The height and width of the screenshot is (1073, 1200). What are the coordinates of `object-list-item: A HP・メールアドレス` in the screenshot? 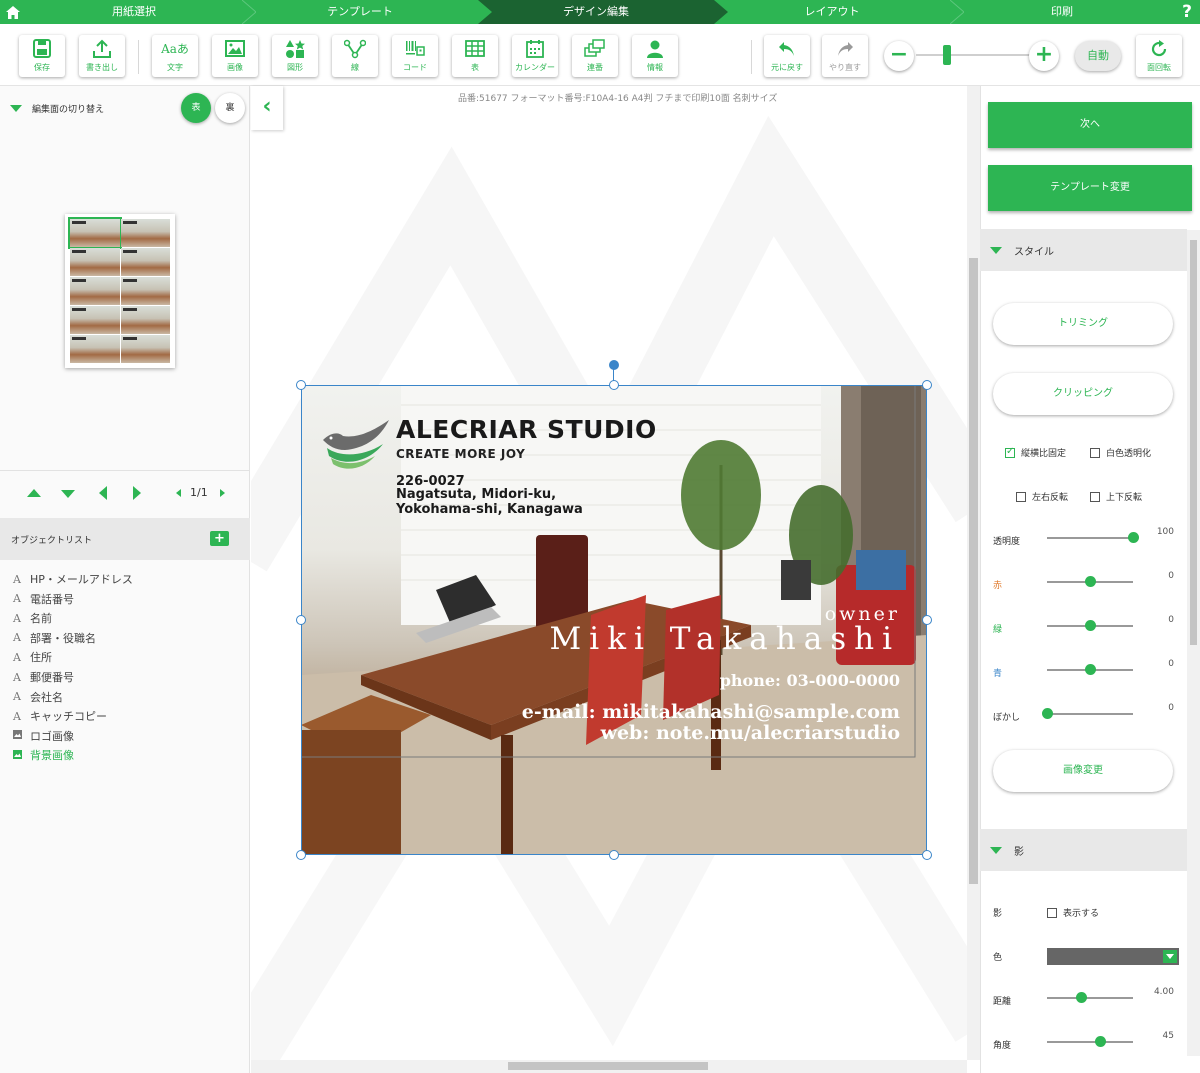 It's located at (72, 579).